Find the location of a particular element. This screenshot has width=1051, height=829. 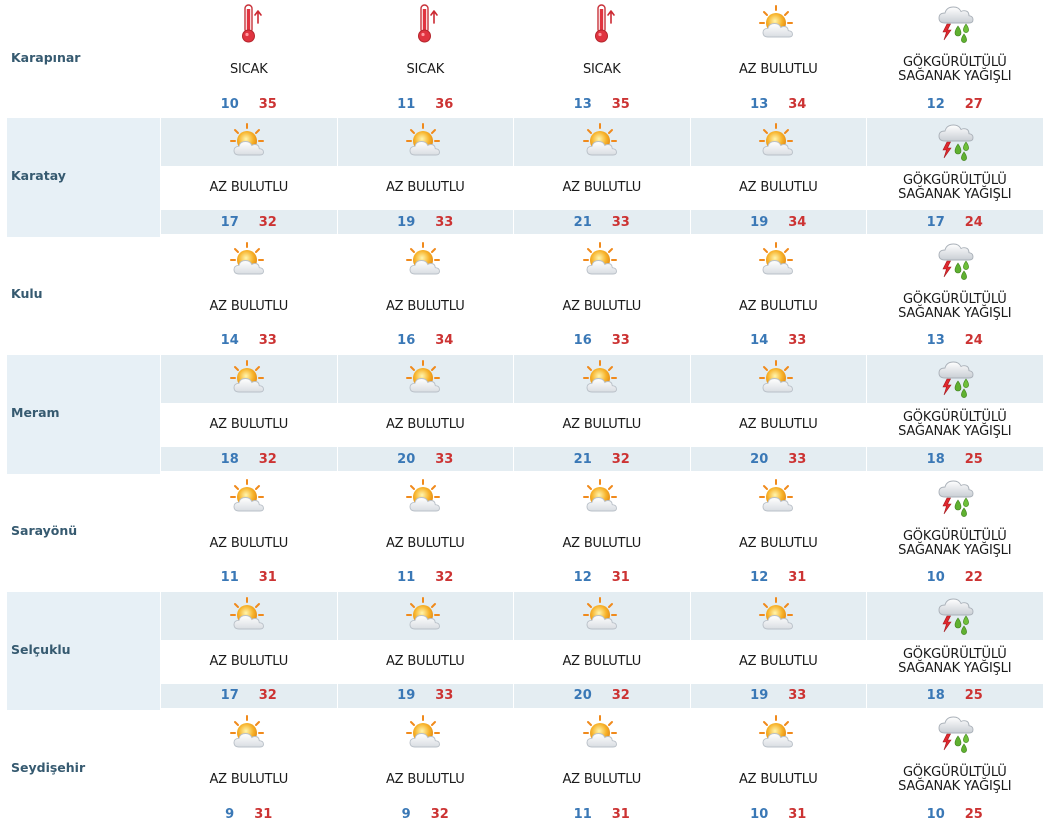

district-name-cell: Karatay is located at coordinates (83, 177).